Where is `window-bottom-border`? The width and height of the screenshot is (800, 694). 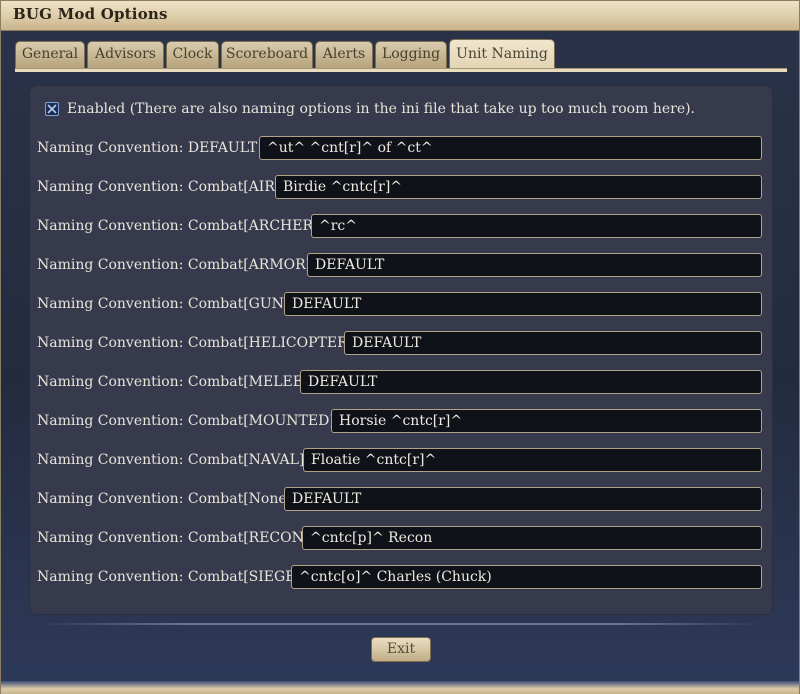
window-bottom-border is located at coordinates (400, 687).